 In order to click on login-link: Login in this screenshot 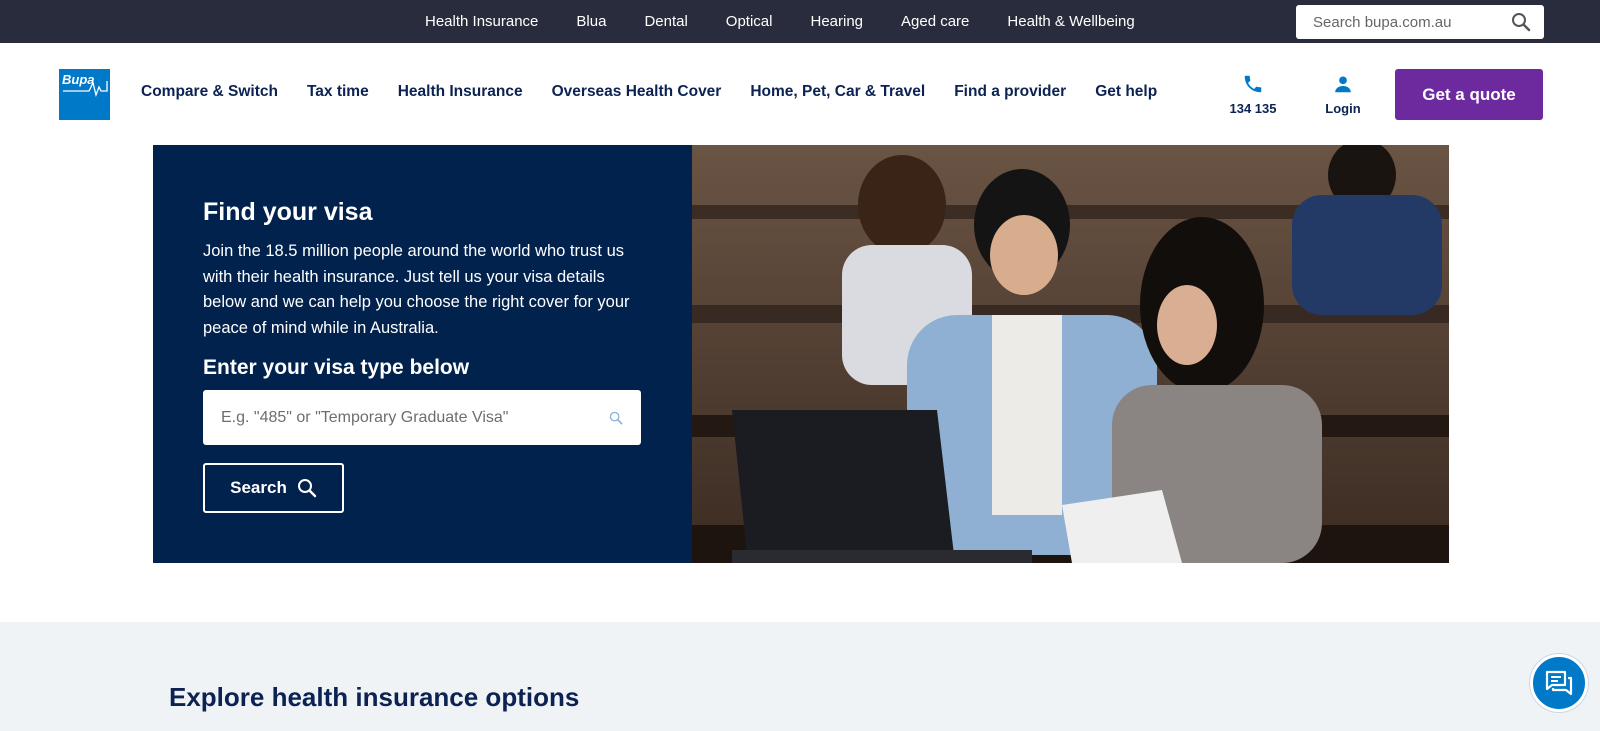, I will do `click(1343, 94)`.